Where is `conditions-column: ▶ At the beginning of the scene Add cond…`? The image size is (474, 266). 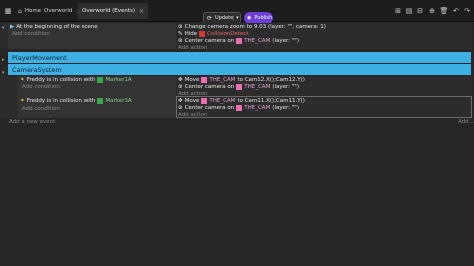 conditions-column: ▶ At the beginning of the scene Add cond… is located at coordinates (92, 36).